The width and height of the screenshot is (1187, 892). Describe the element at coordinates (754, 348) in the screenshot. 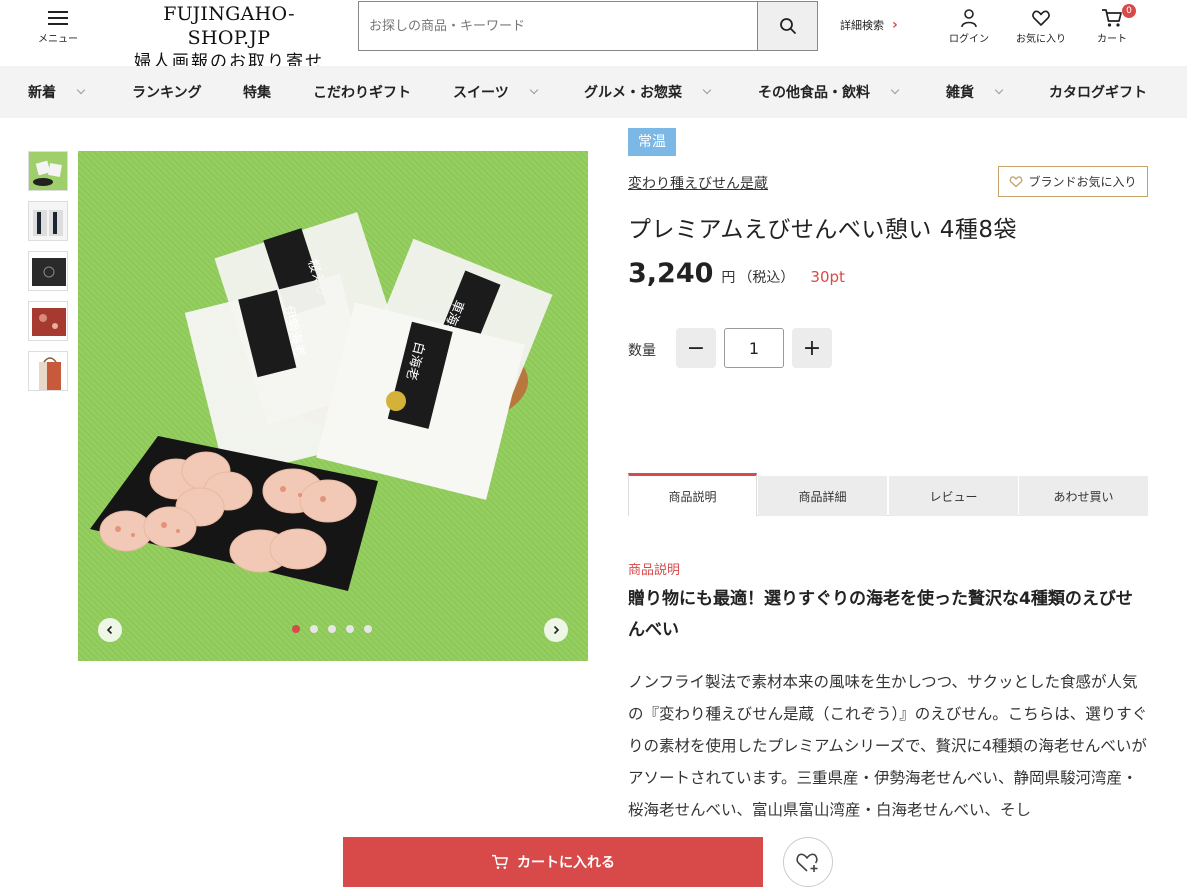

I see `quantity-input` at that location.